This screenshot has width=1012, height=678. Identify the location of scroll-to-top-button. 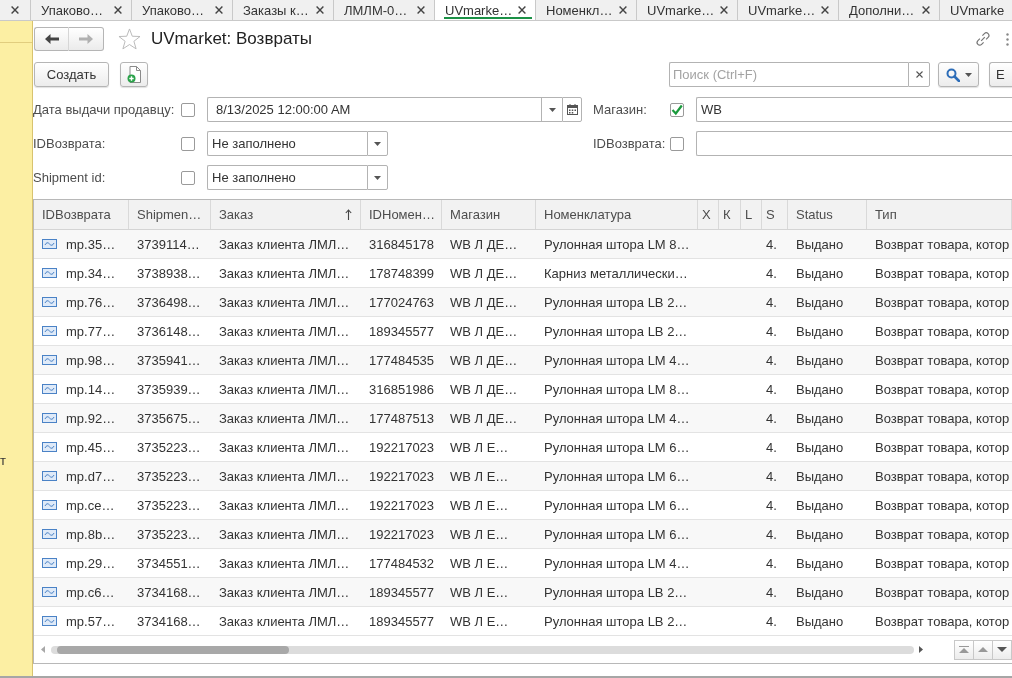
(964, 649).